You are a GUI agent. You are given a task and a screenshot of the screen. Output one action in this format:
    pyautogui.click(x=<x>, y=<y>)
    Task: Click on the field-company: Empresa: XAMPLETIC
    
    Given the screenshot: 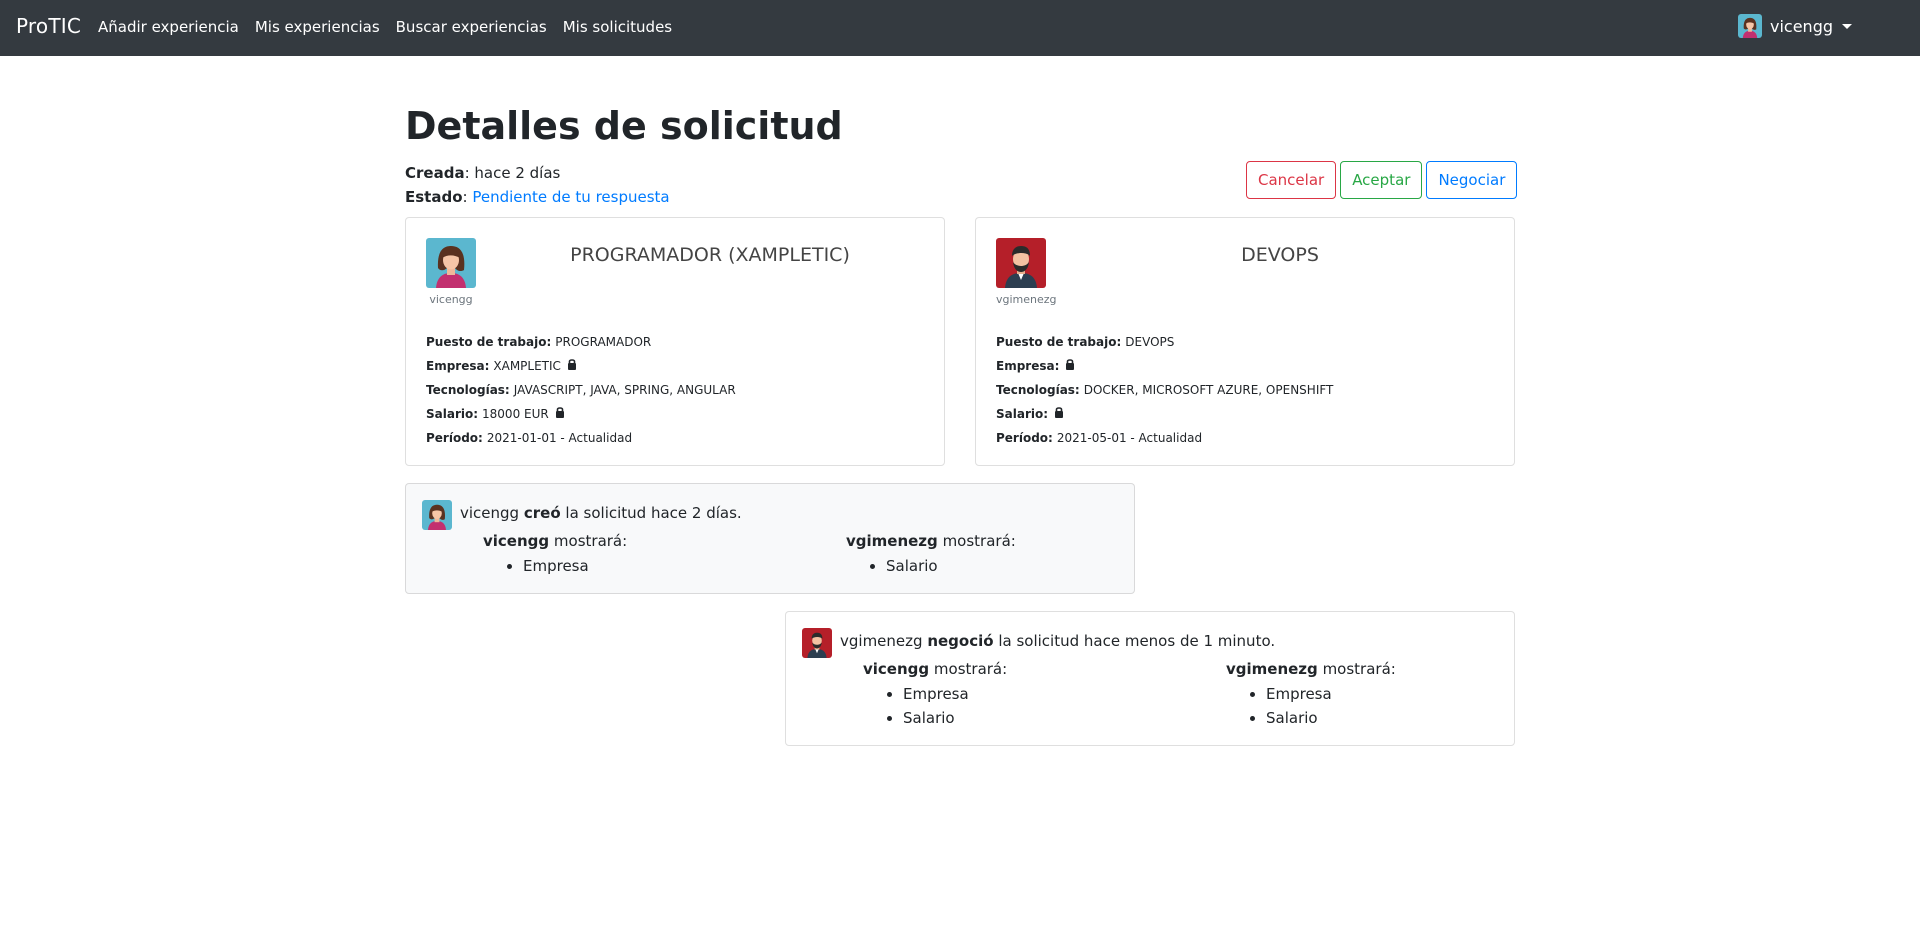 What is the action you would take?
    pyautogui.click(x=581, y=366)
    